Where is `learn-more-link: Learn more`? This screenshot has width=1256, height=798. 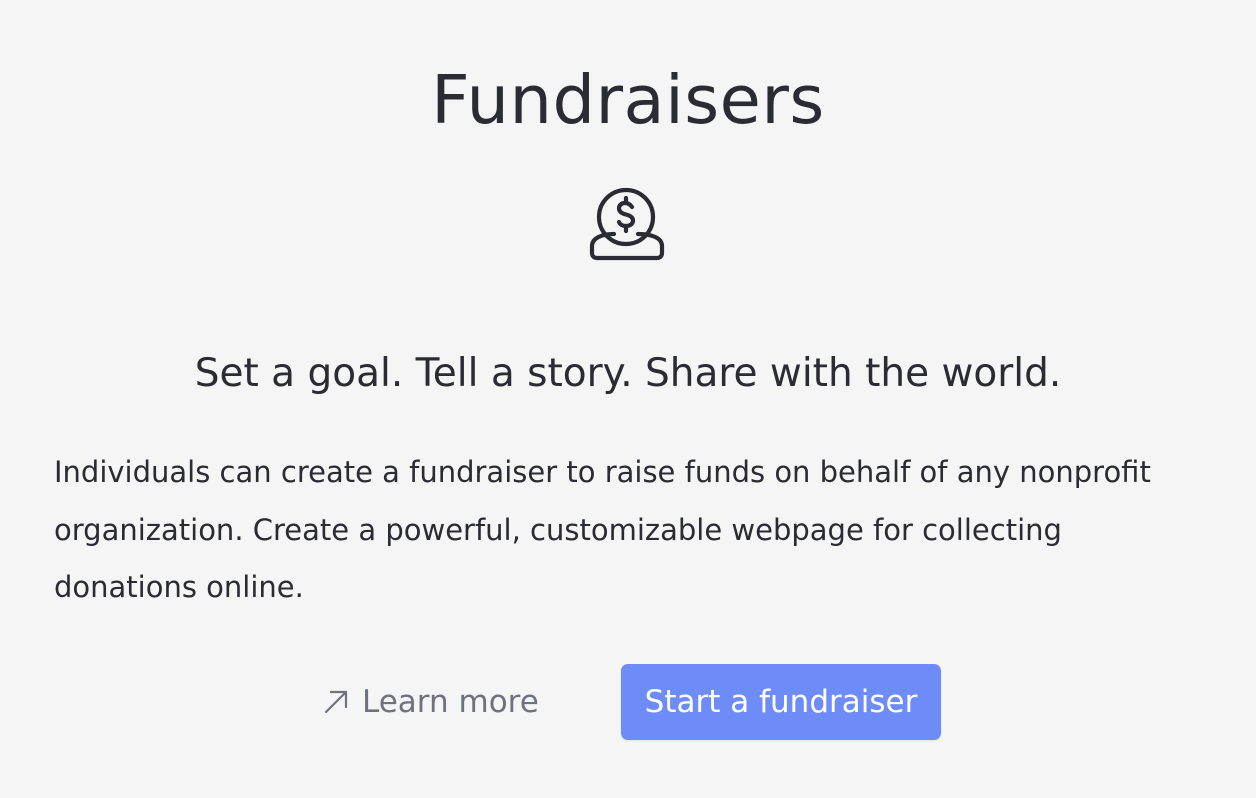 learn-more-link: Learn more is located at coordinates (430, 702).